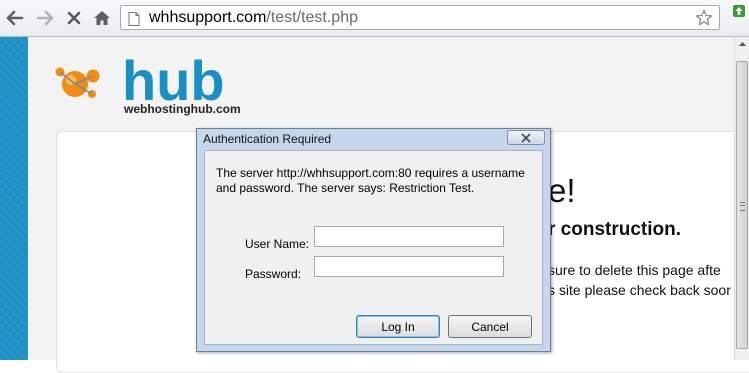 Image resolution: width=749 pixels, height=373 pixels. I want to click on url-path: /test/test.php, so click(312, 17).